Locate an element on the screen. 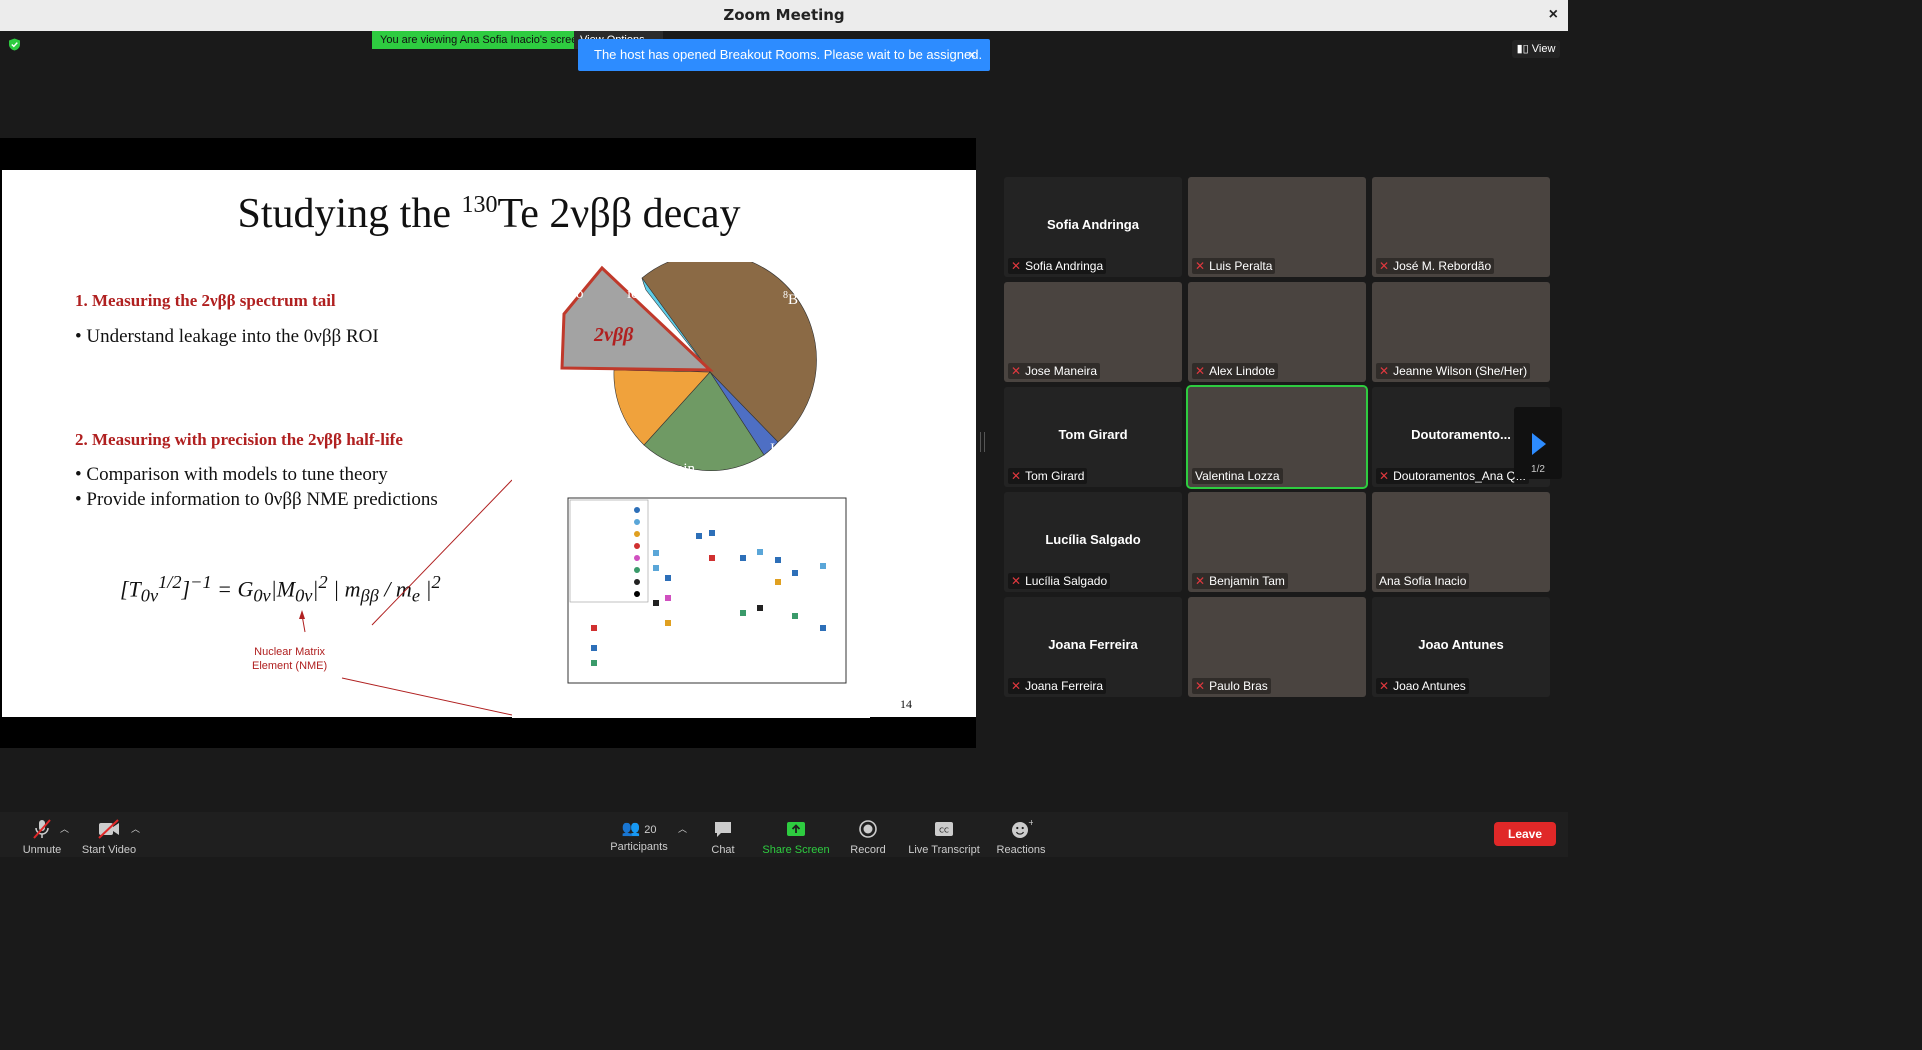  x-tick: 100 is located at coordinates (714, 694).